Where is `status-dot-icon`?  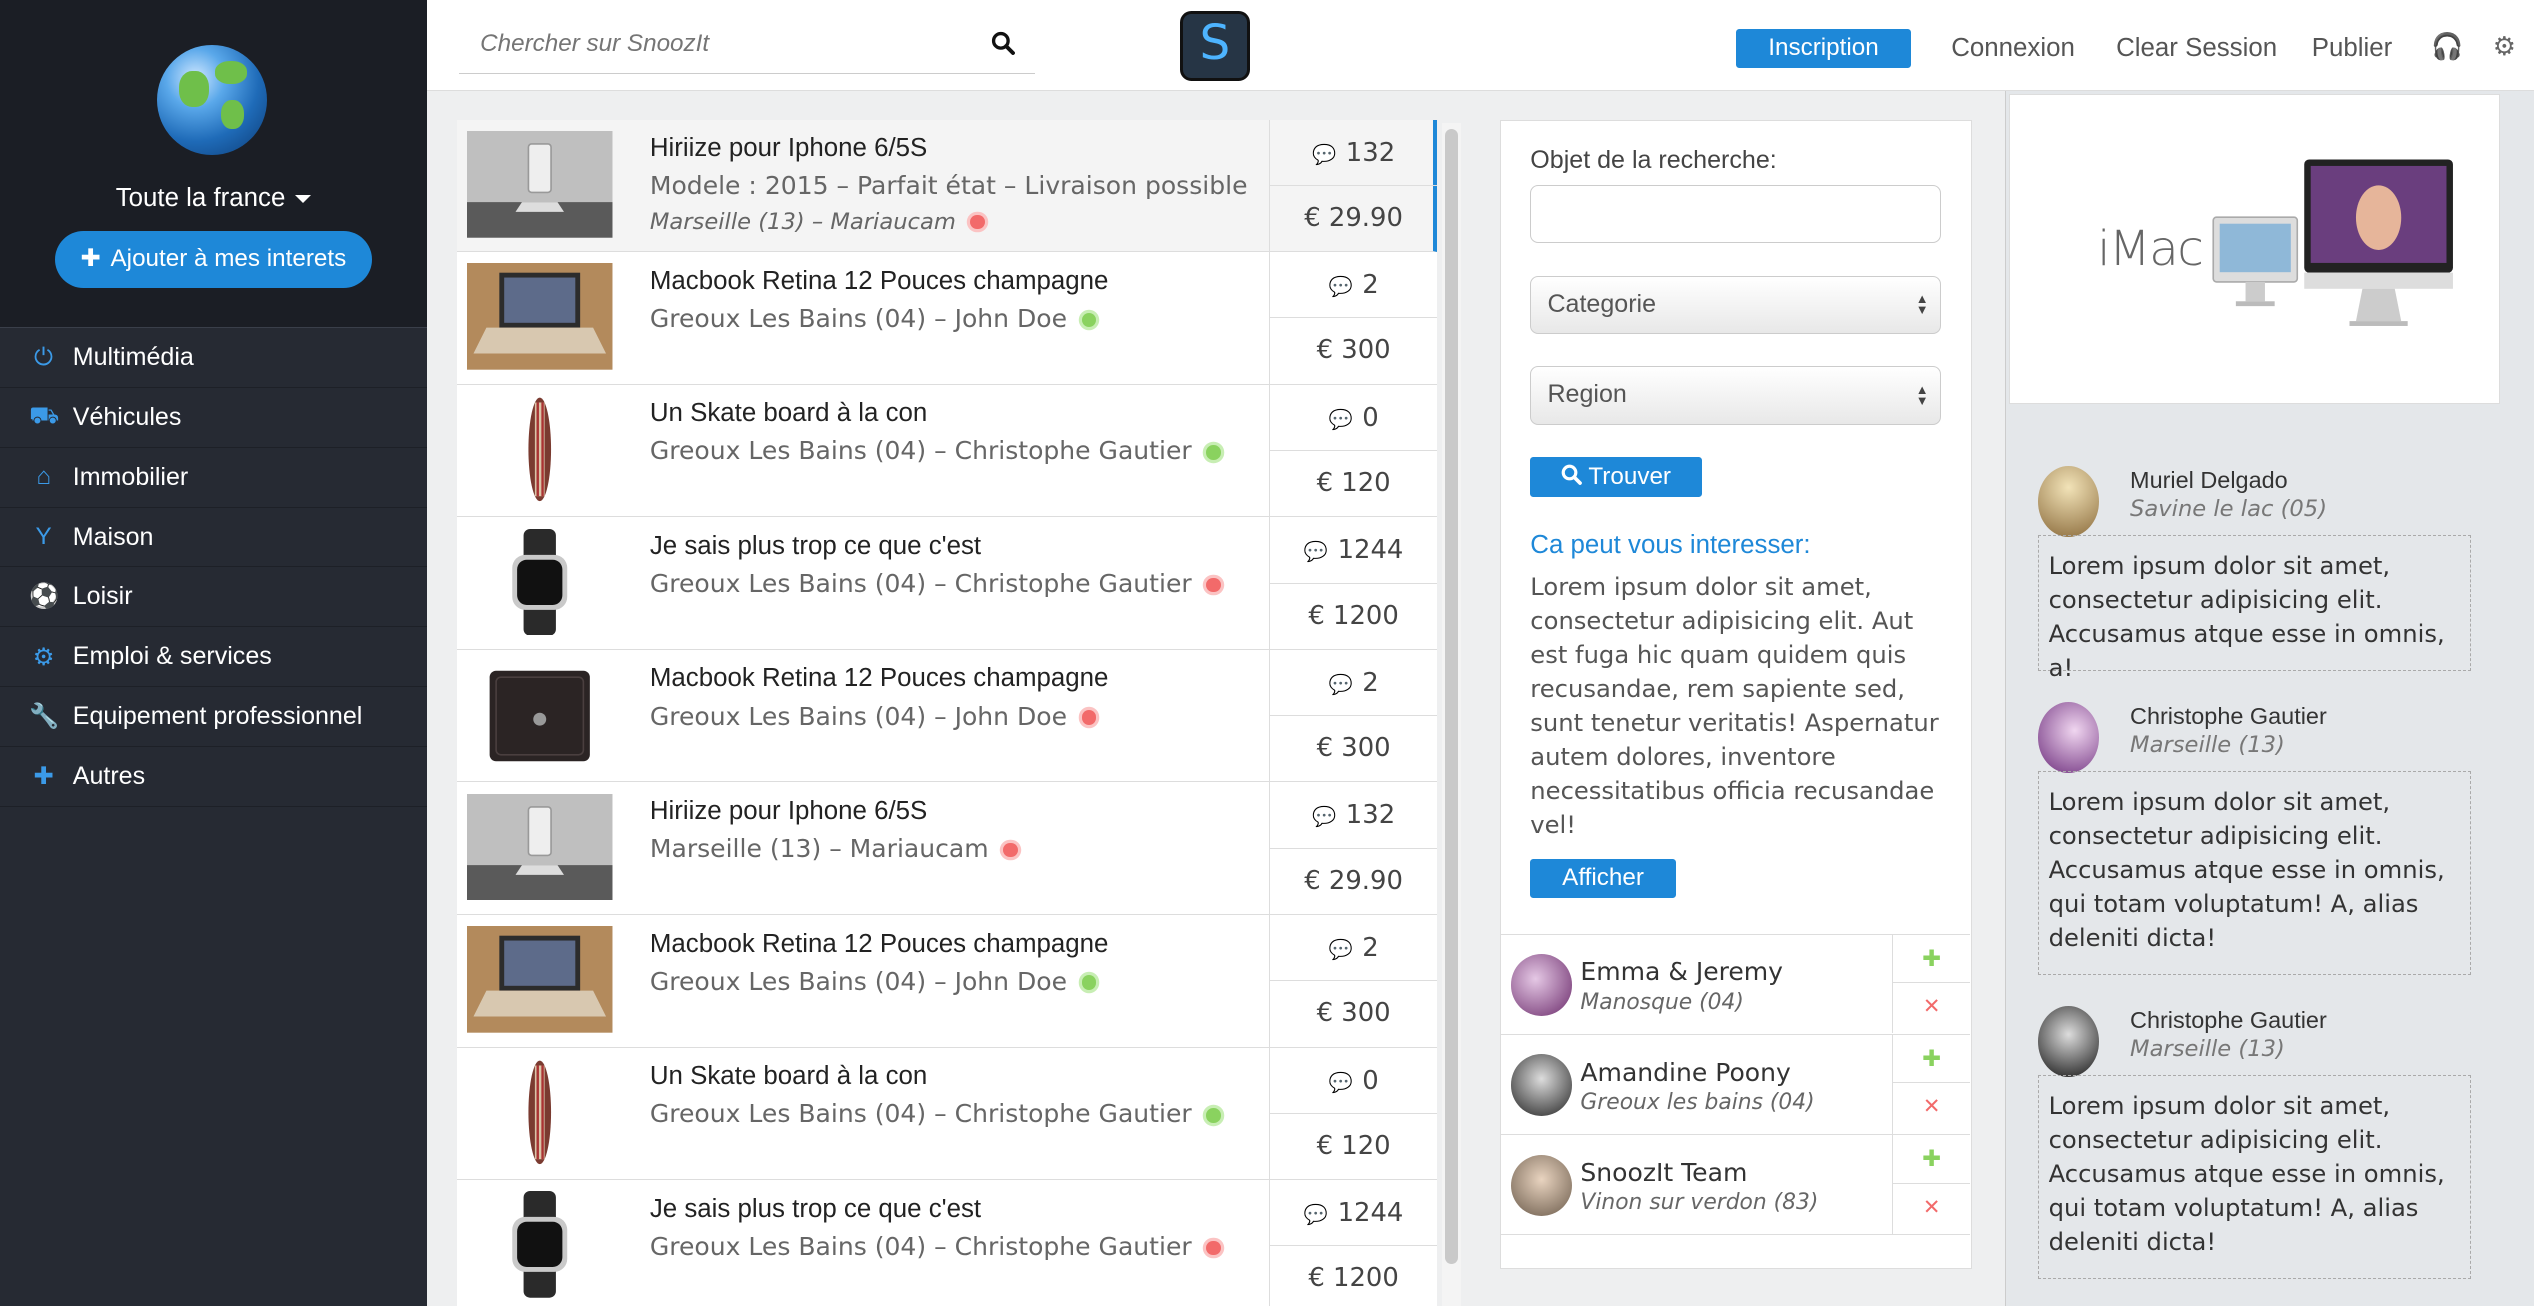
status-dot-icon is located at coordinates (1213, 452).